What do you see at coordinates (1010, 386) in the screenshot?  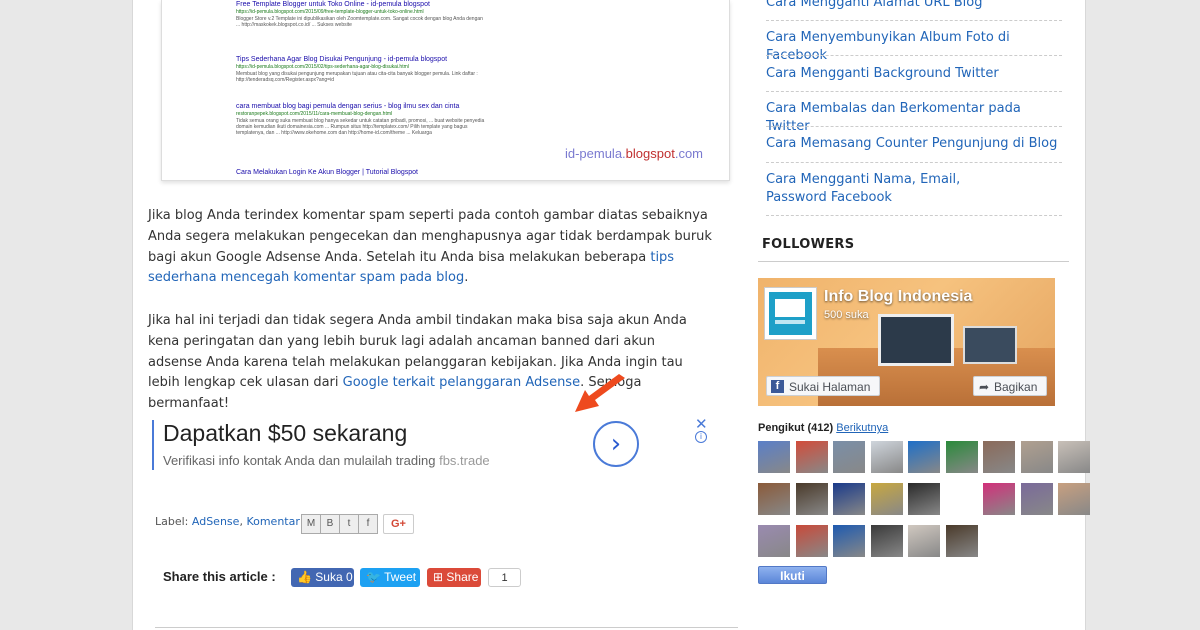 I see `fb-share-button: ➦ Bagikan` at bounding box center [1010, 386].